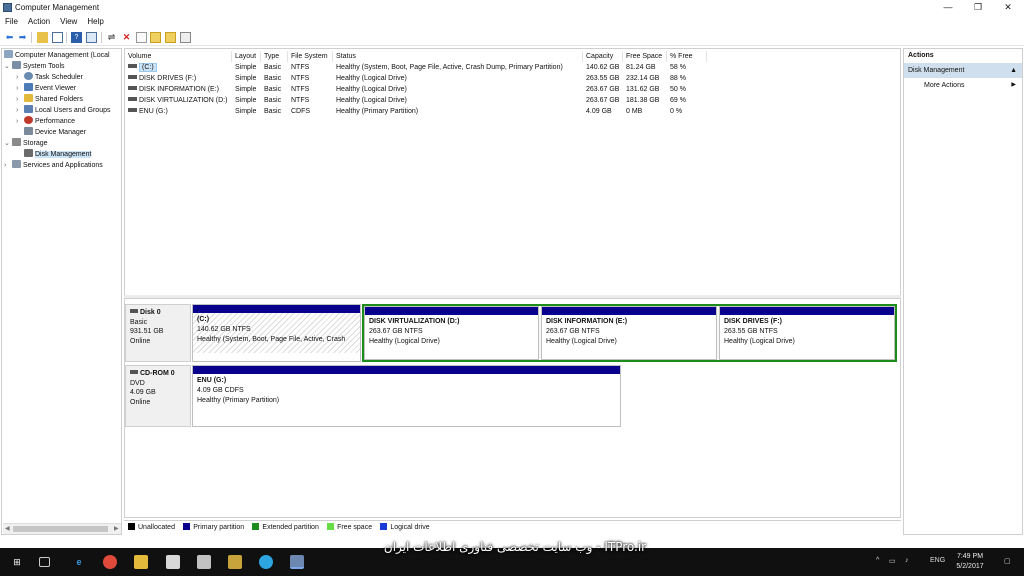 This screenshot has width=1024, height=576. Describe the element at coordinates (458, 56) in the screenshot. I see `col-status: Status` at that location.